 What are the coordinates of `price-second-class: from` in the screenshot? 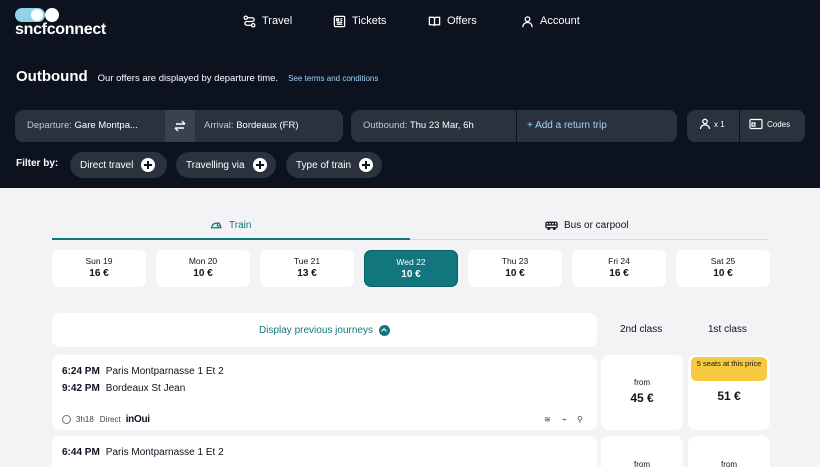 It's located at (642, 451).